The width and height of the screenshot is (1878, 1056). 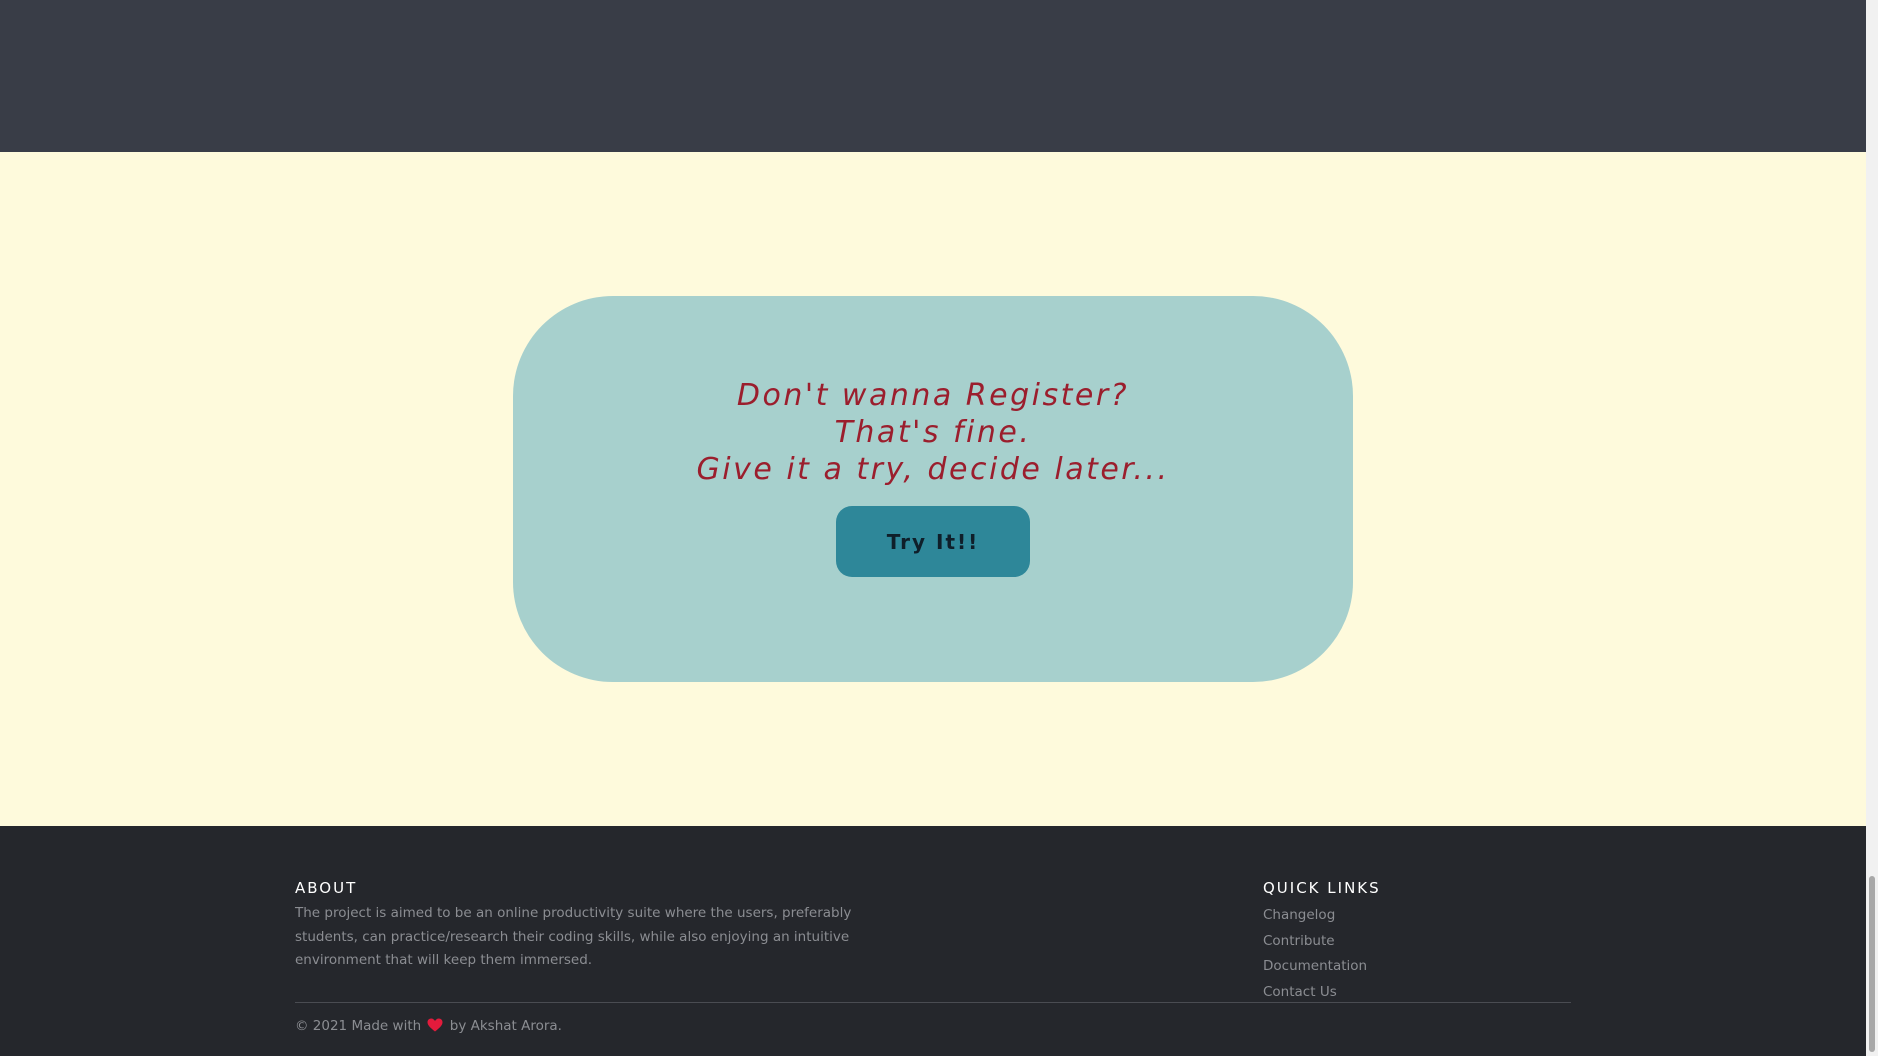 I want to click on changelog-link: Changelog, so click(x=1299, y=915).